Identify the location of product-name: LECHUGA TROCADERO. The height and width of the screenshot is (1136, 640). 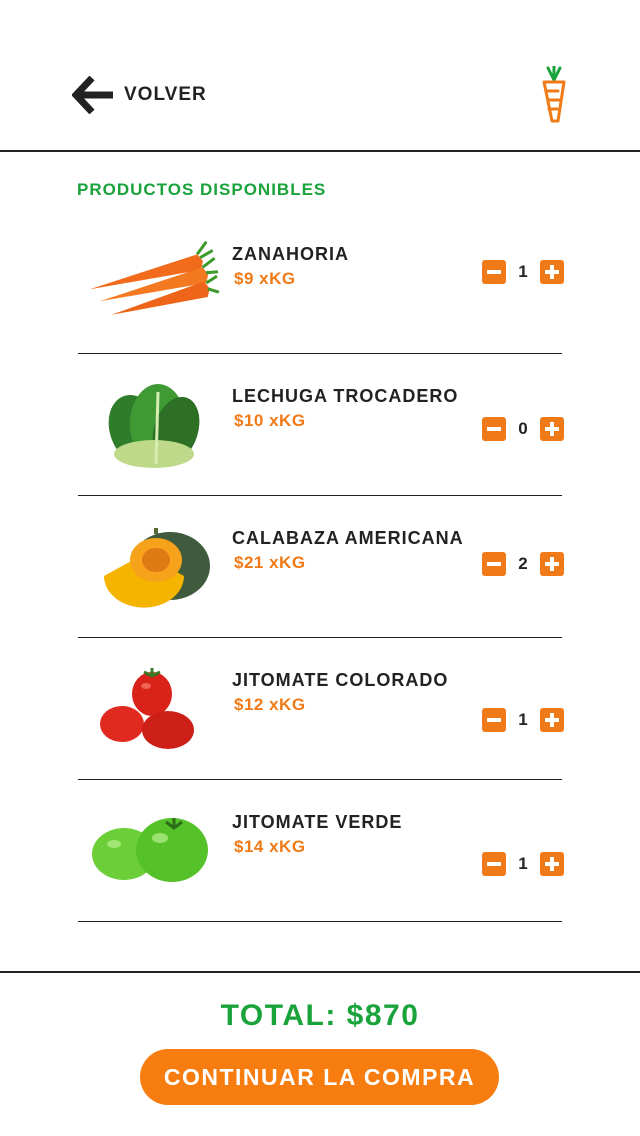
(345, 396).